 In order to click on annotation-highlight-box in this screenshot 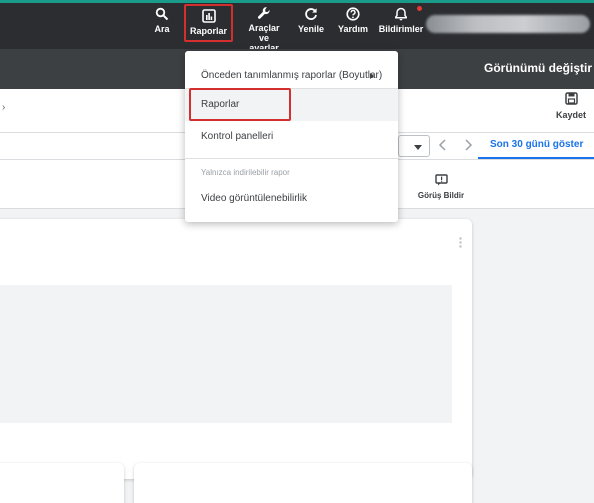, I will do `click(240, 104)`.